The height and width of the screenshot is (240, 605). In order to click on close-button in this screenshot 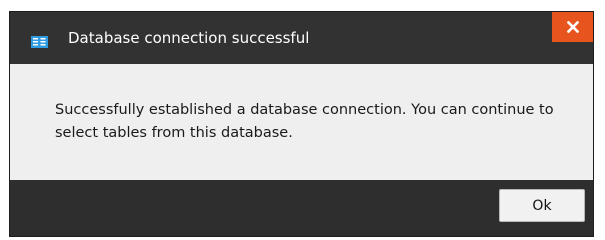, I will do `click(572, 27)`.